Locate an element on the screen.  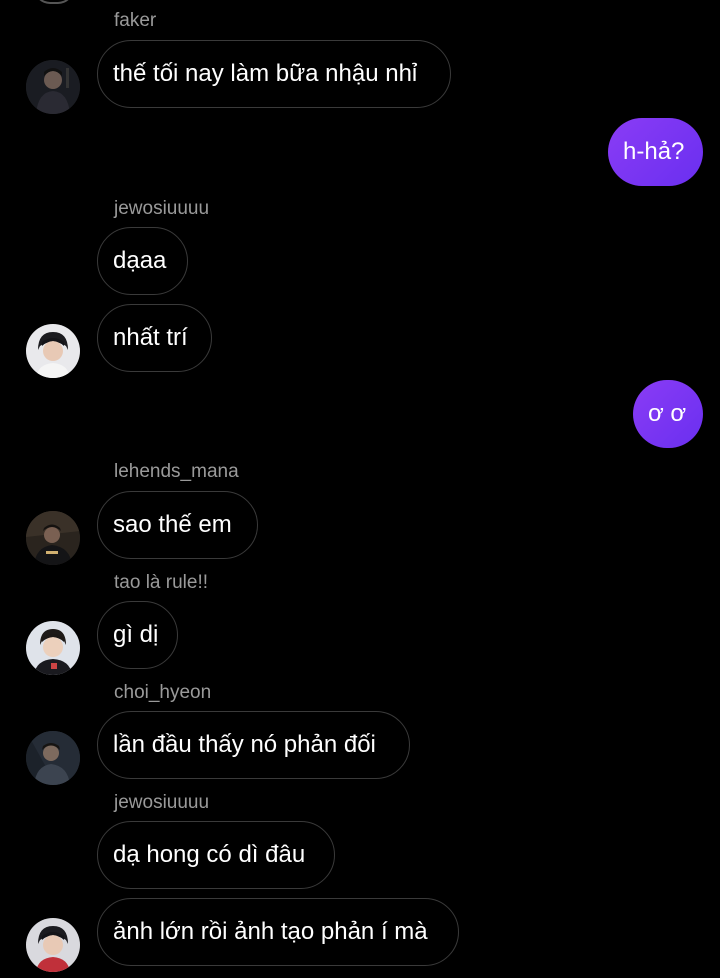
sender-name: faker is located at coordinates (135, 20).